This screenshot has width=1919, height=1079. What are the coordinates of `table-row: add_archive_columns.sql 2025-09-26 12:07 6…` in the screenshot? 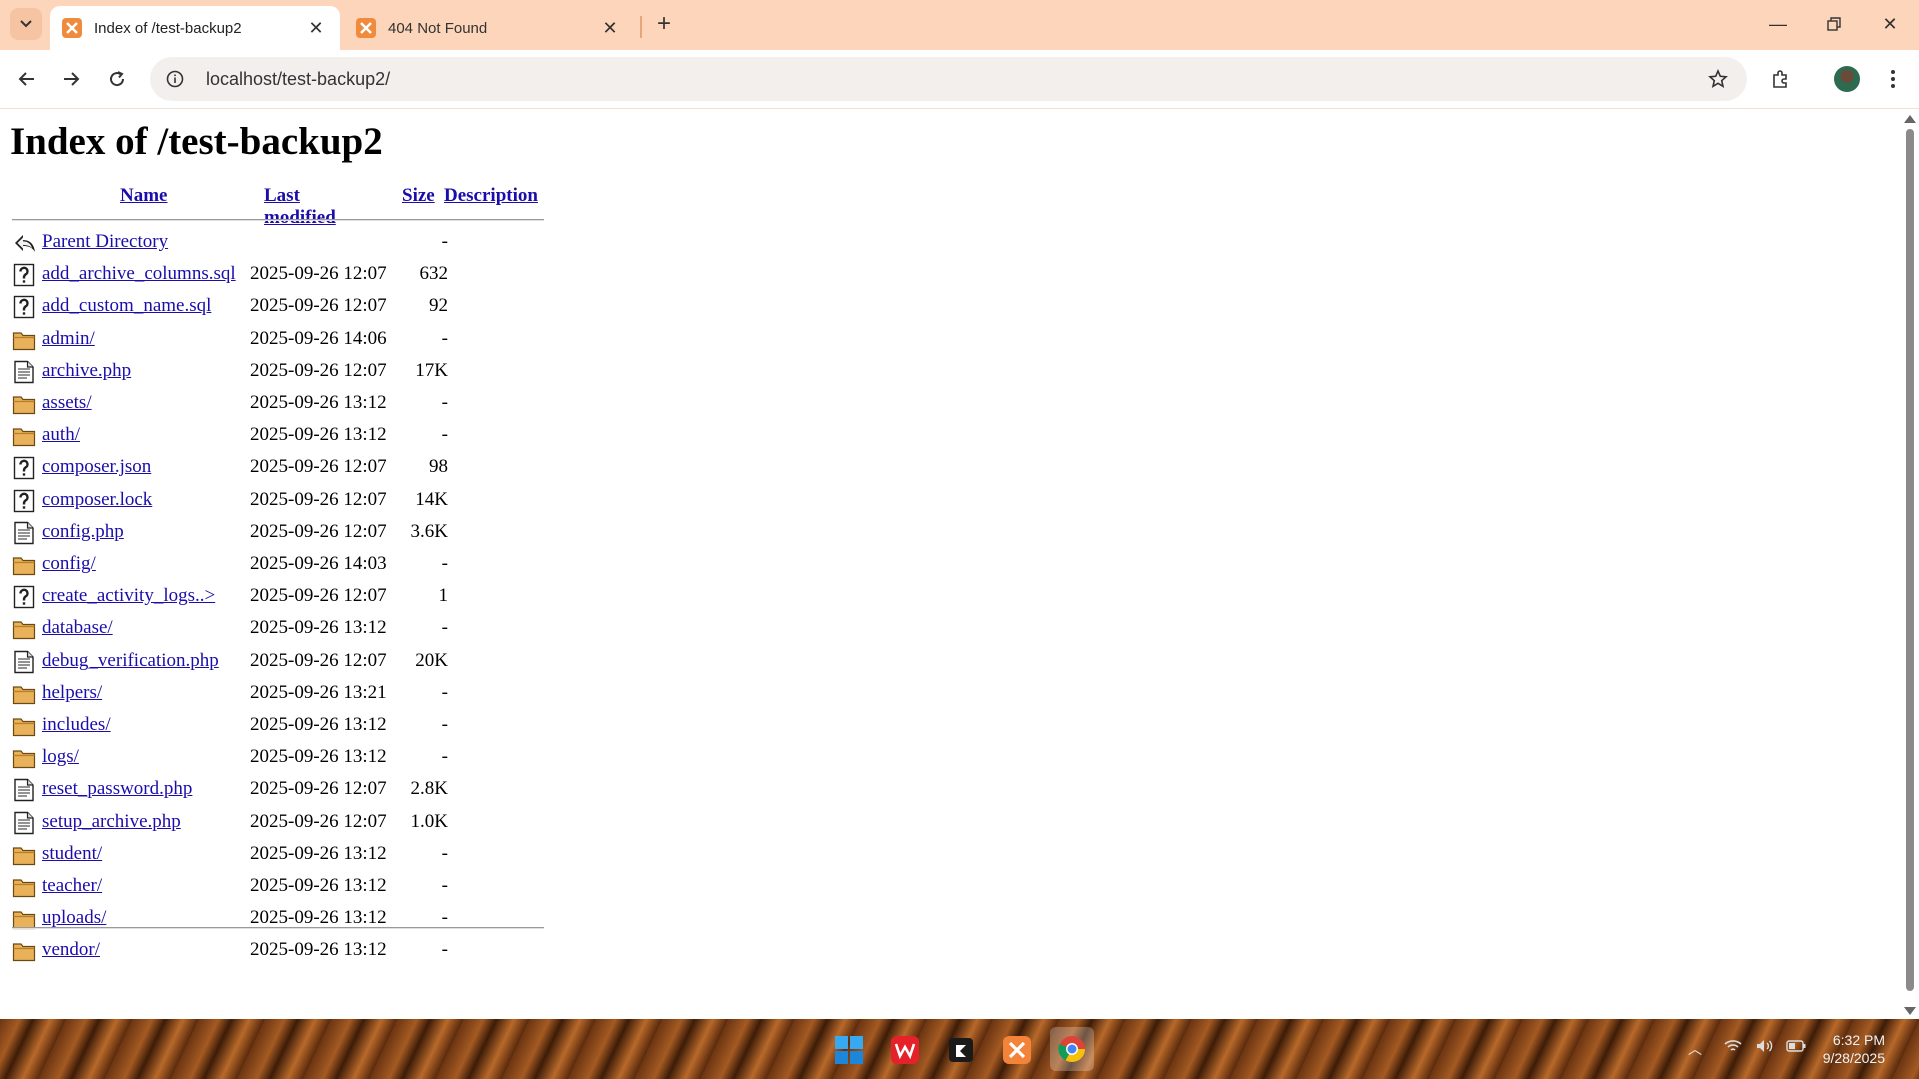 It's located at (292, 277).